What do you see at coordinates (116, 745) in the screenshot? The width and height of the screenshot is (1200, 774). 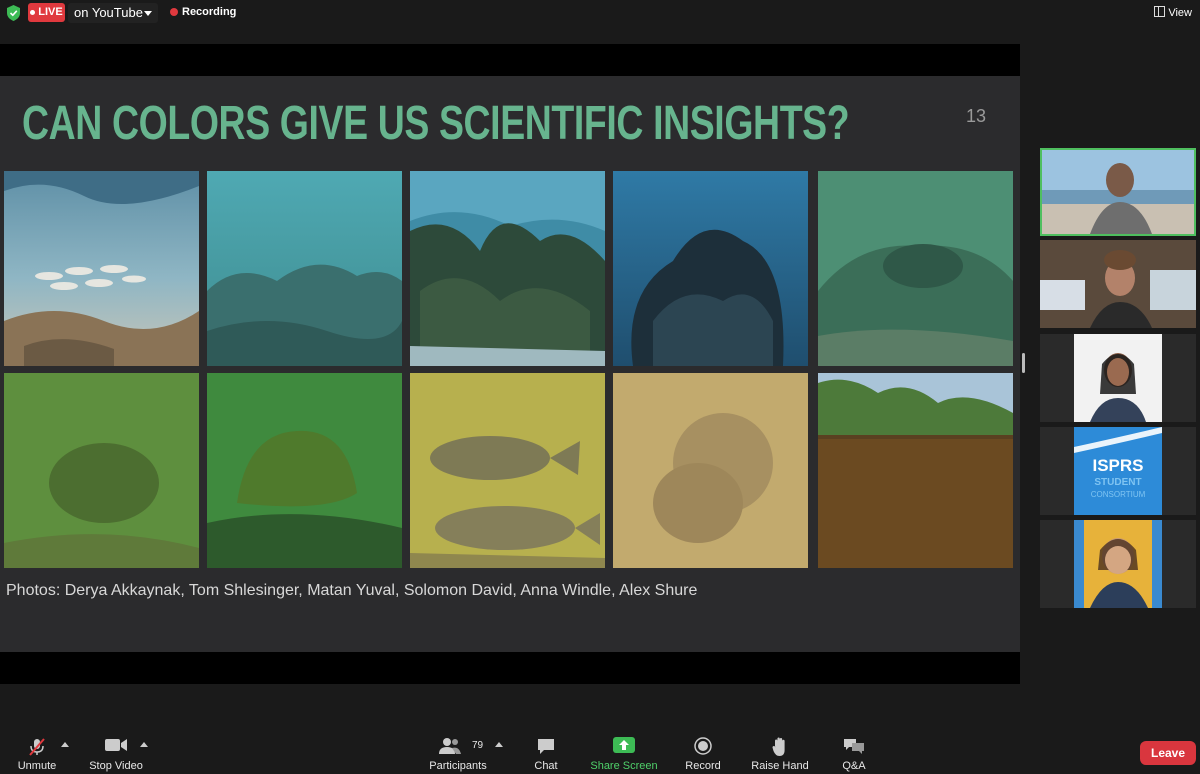 I see `video-camera-icon` at bounding box center [116, 745].